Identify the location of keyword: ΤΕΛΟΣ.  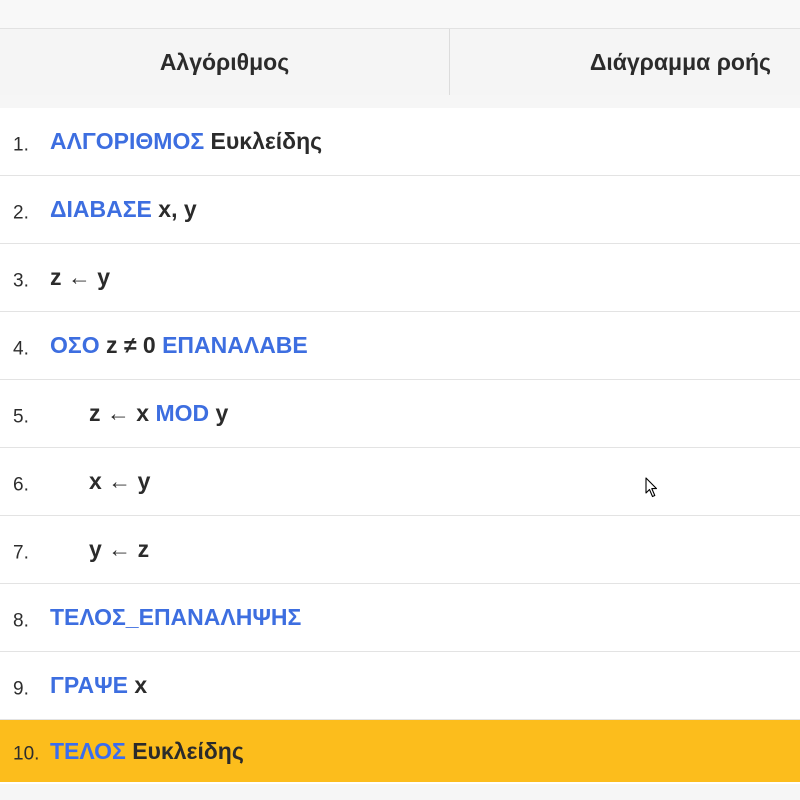
(88, 750).